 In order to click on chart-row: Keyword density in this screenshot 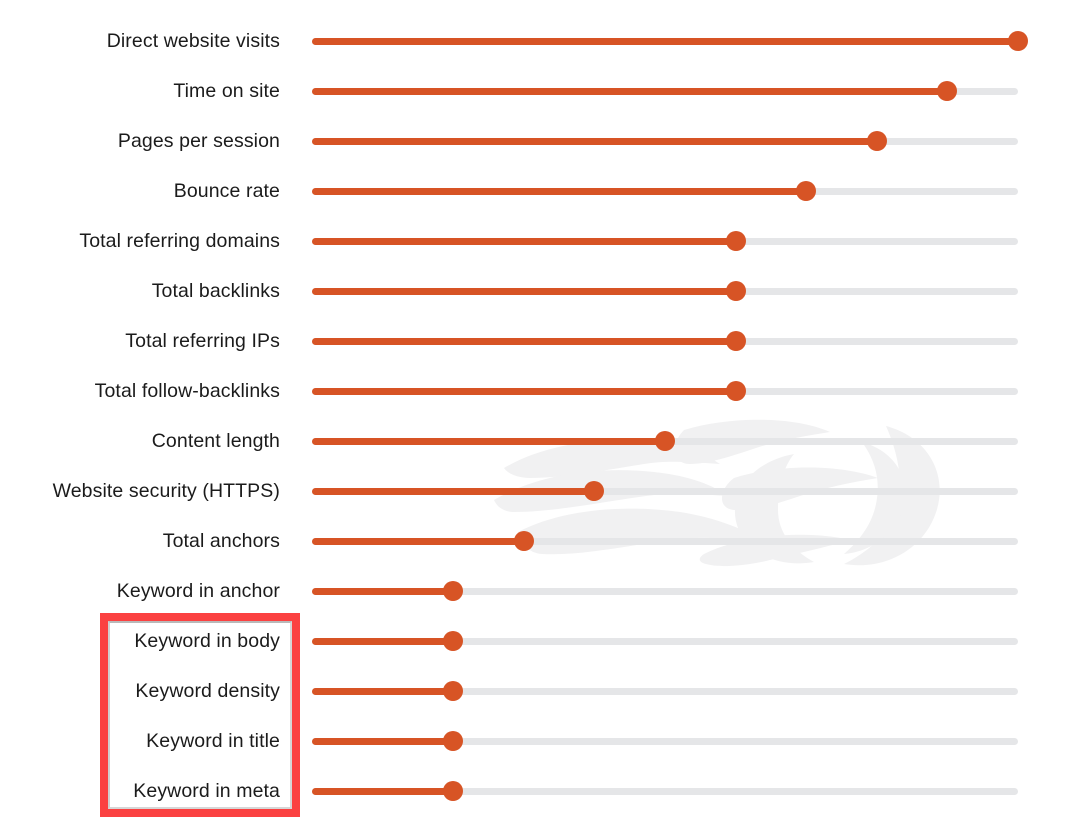, I will do `click(534, 691)`.